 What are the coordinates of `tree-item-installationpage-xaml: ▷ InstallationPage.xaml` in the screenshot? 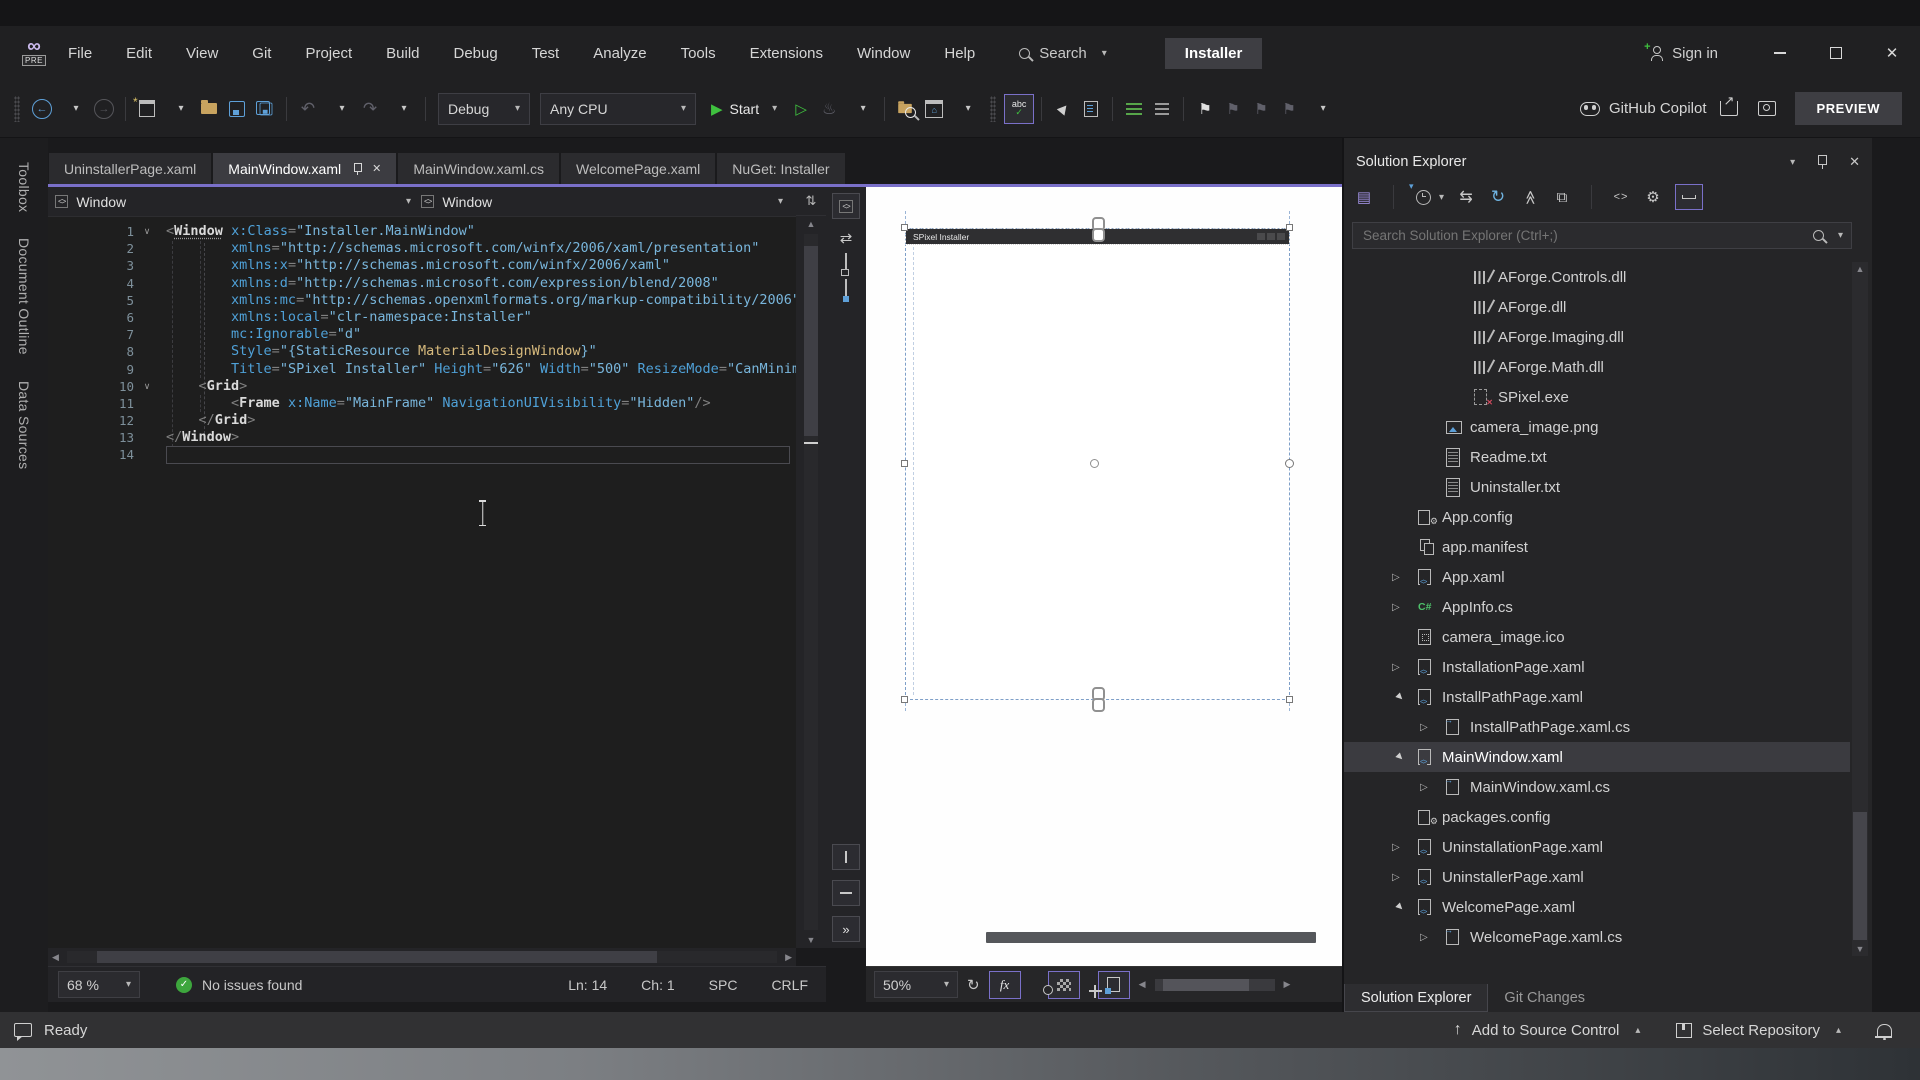 It's located at (1597, 667).